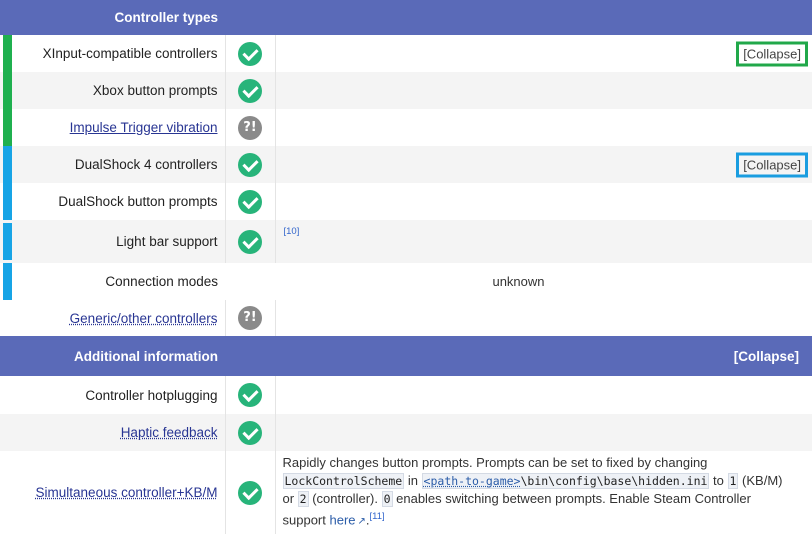 The image size is (812, 534). Describe the element at coordinates (406, 201) in the screenshot. I see `table-row-dualshock-prompts: DualShock button prompts` at that location.